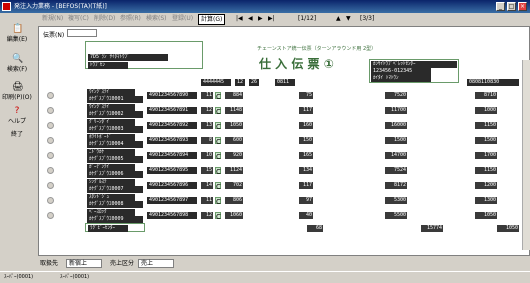 The width and height of the screenshot is (530, 283). Describe the element at coordinates (500, 6) in the screenshot. I see `minimize-button: _` at that location.